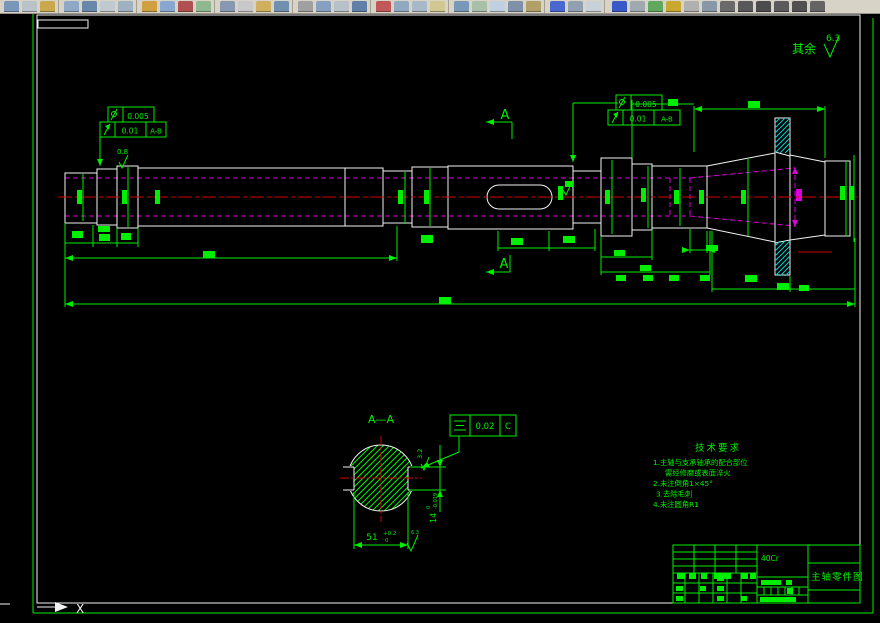 The height and width of the screenshot is (623, 880). What do you see at coordinates (485, 427) in the screenshot?
I see `gdt-section-value: 0.02` at bounding box center [485, 427].